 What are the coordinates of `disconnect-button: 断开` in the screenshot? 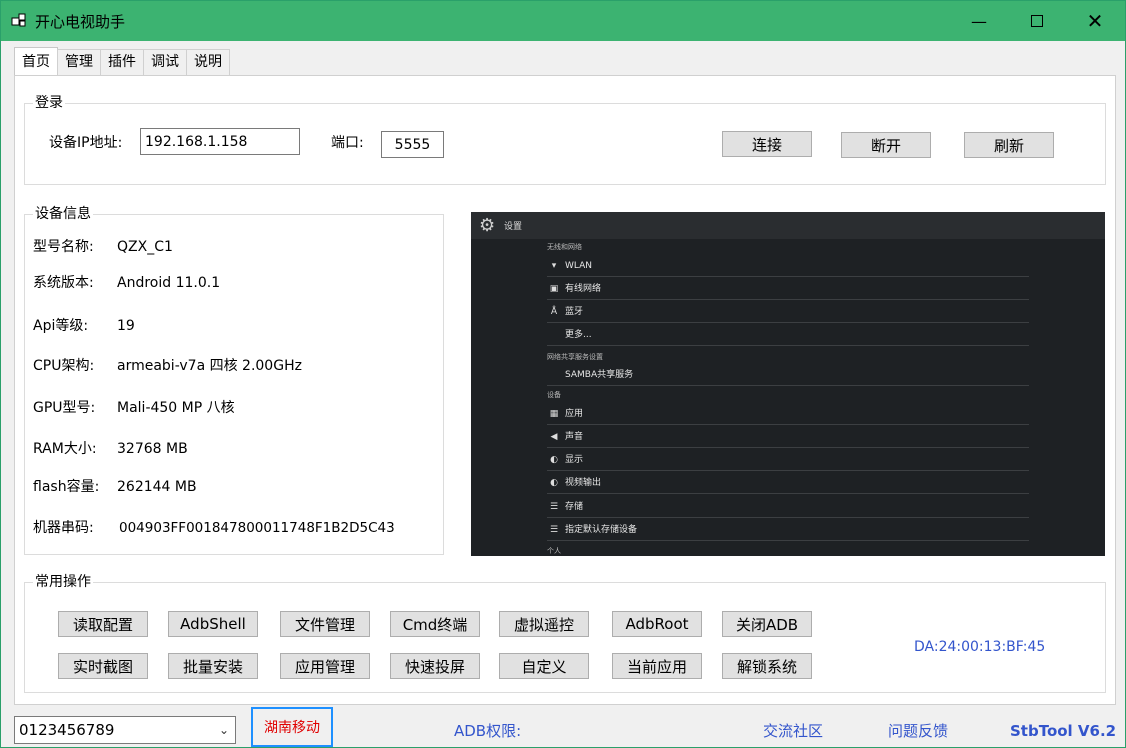 It's located at (886, 145).